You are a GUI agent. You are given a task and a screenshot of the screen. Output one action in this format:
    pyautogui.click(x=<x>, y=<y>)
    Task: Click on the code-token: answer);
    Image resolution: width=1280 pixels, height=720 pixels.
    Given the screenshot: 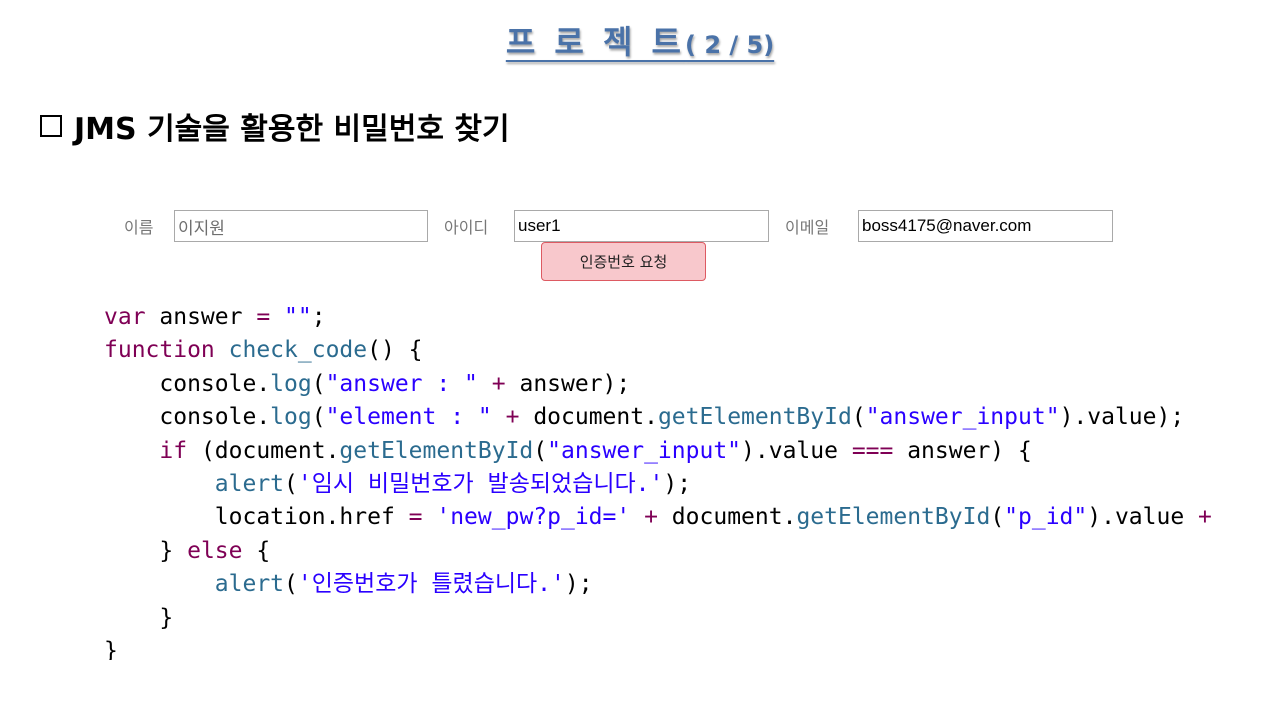 What is the action you would take?
    pyautogui.click(x=568, y=384)
    